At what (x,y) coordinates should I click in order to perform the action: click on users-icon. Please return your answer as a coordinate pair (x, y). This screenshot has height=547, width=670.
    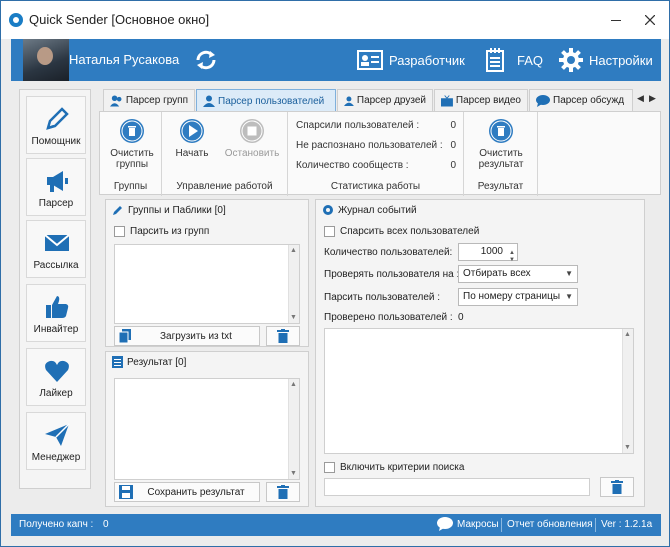
    Looking at the image, I should click on (116, 100).